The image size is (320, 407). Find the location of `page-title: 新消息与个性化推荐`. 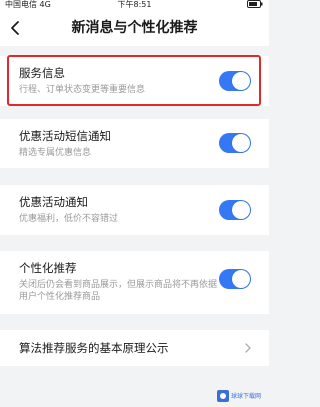

page-title: 新消息与个性化推荐 is located at coordinates (134, 28).